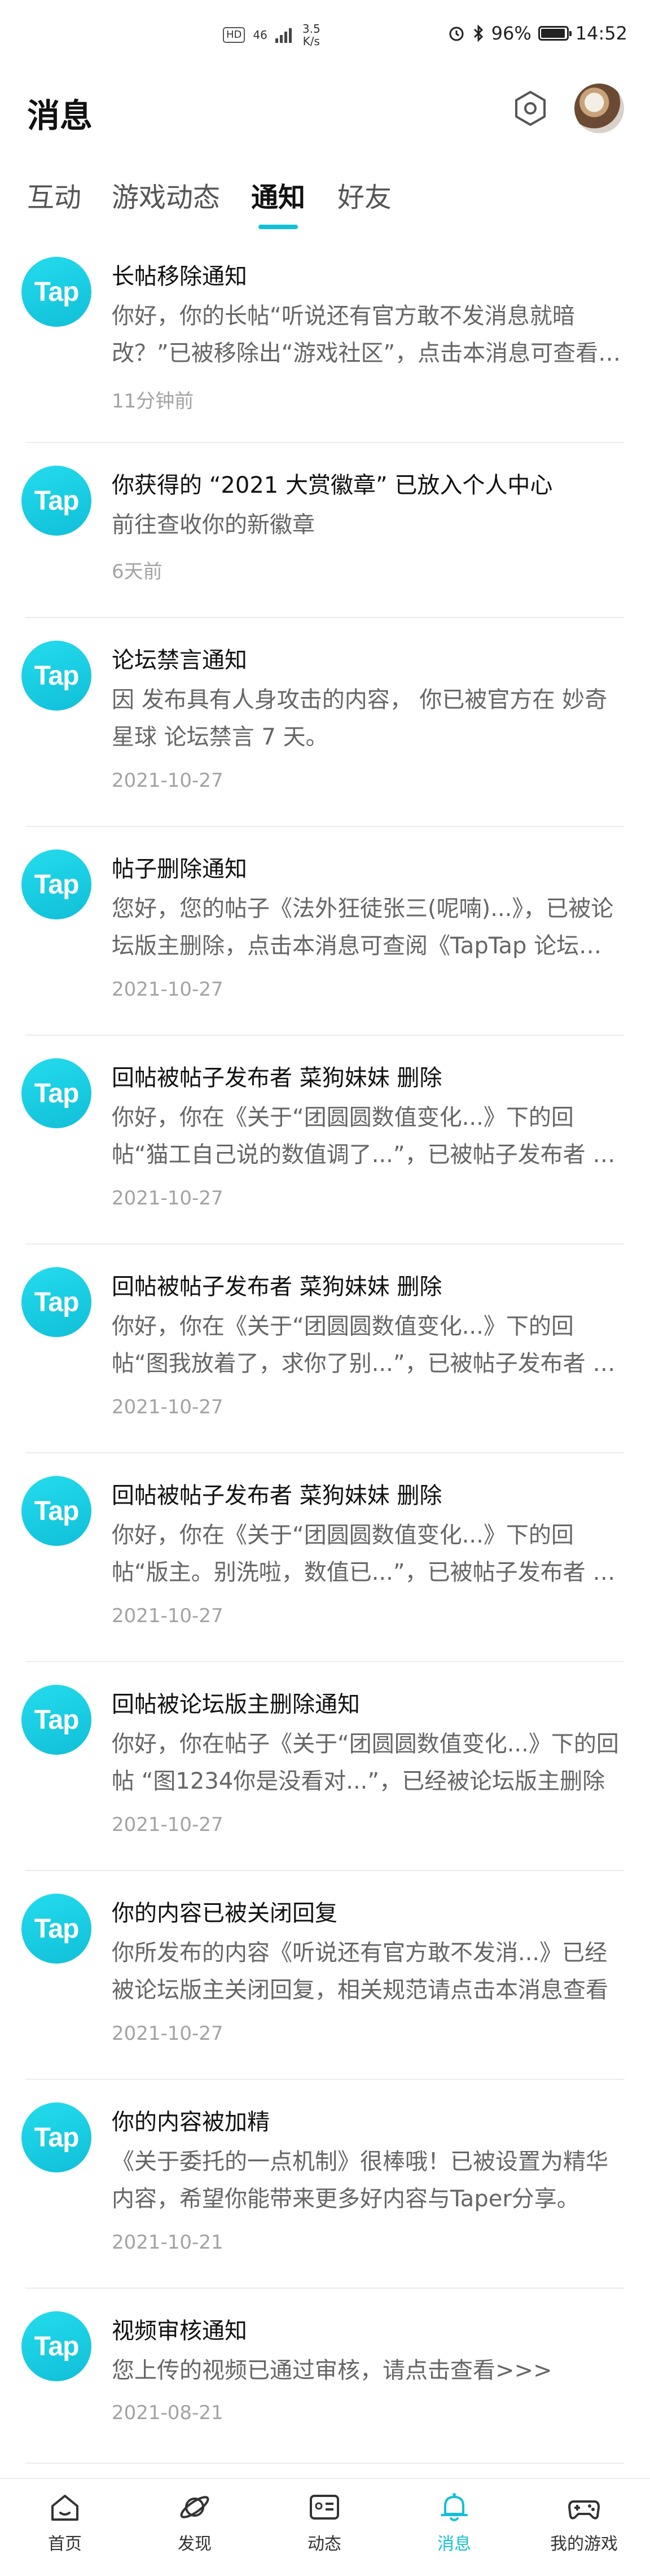 The width and height of the screenshot is (650, 2576). Describe the element at coordinates (365, 194) in the screenshot. I see `tab-friends: 好友` at that location.